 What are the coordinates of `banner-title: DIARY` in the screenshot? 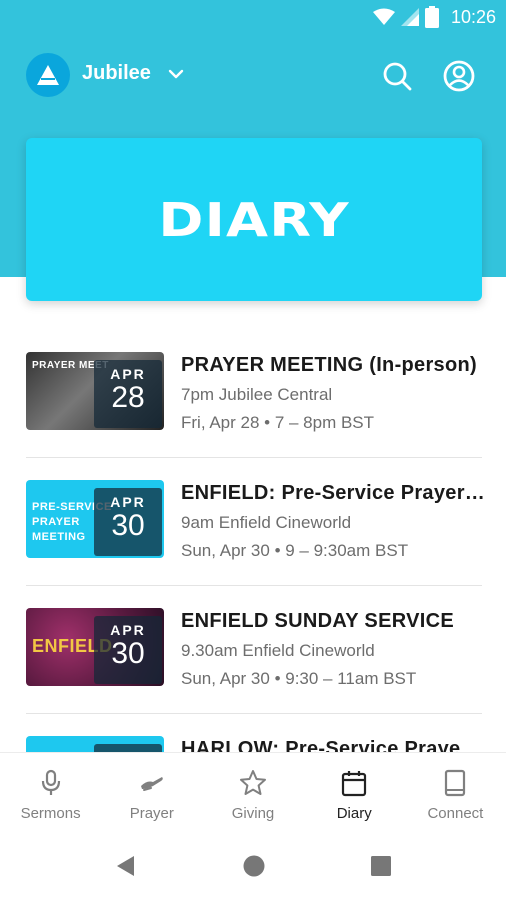 It's located at (254, 219).